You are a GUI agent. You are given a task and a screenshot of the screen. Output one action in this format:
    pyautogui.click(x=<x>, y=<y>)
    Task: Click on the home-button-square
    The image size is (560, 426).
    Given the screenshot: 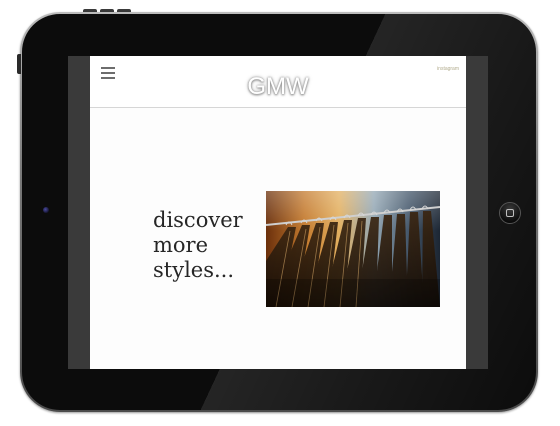 What is the action you would take?
    pyautogui.click(x=510, y=213)
    